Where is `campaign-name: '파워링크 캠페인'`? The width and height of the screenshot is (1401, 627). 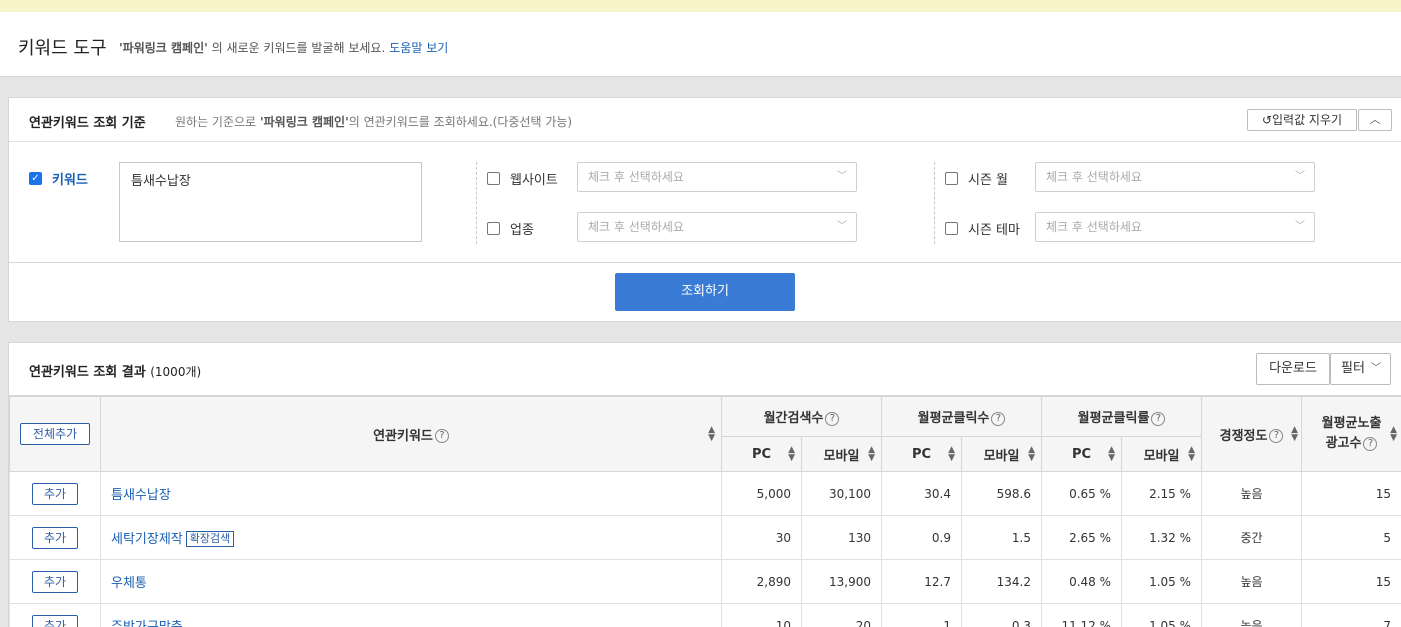
campaign-name: '파워링크 캠페인' is located at coordinates (163, 48).